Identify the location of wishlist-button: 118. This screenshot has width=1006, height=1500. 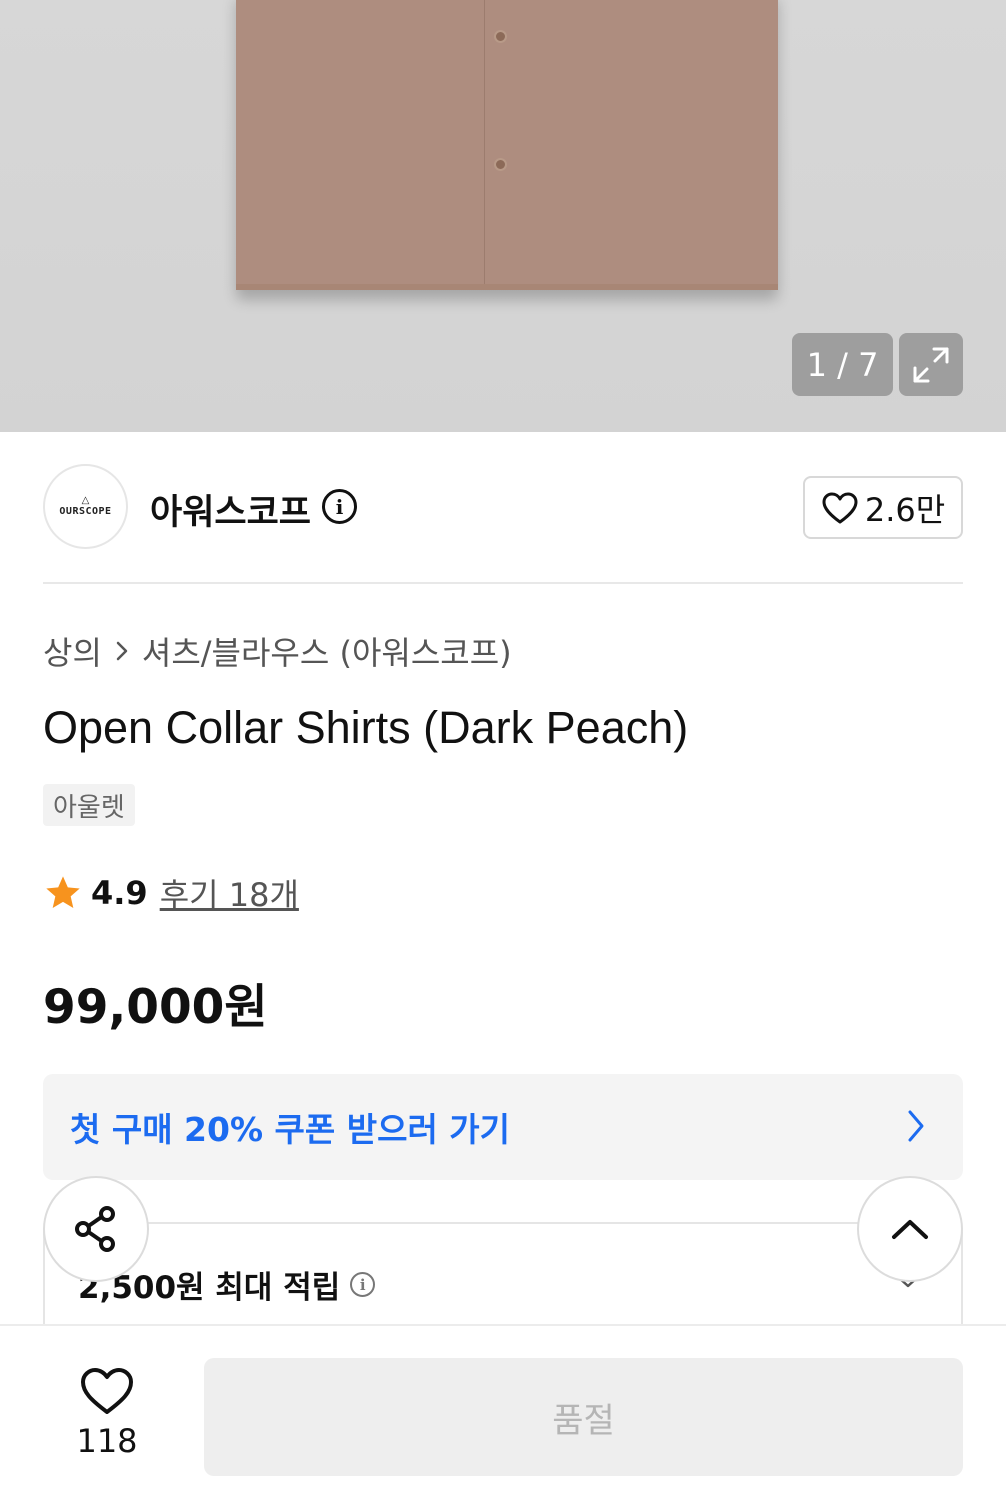
(107, 1413).